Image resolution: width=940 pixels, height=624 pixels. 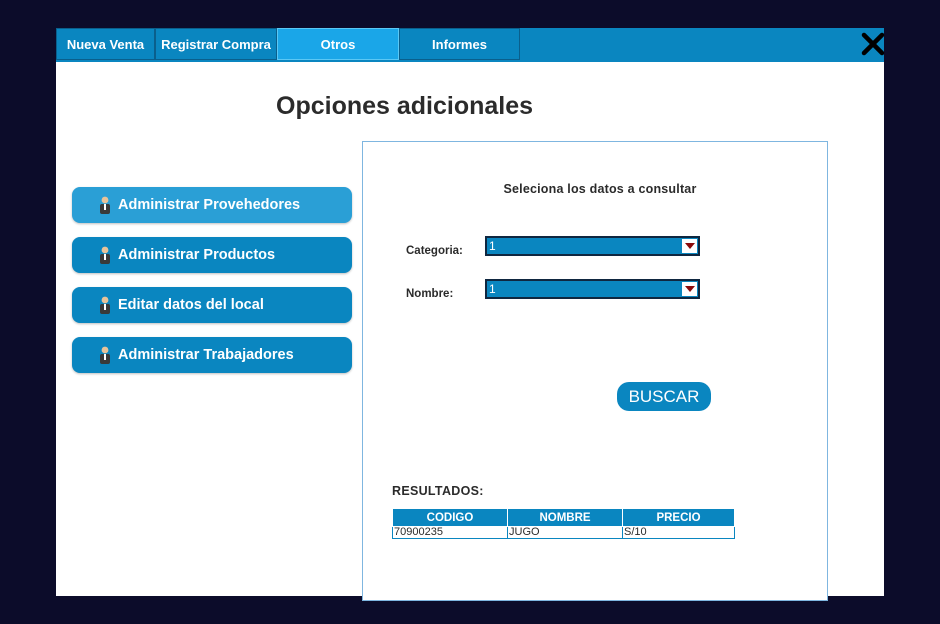 I want to click on sidebar-item-label: Administrar Trabajadores, so click(x=206, y=355).